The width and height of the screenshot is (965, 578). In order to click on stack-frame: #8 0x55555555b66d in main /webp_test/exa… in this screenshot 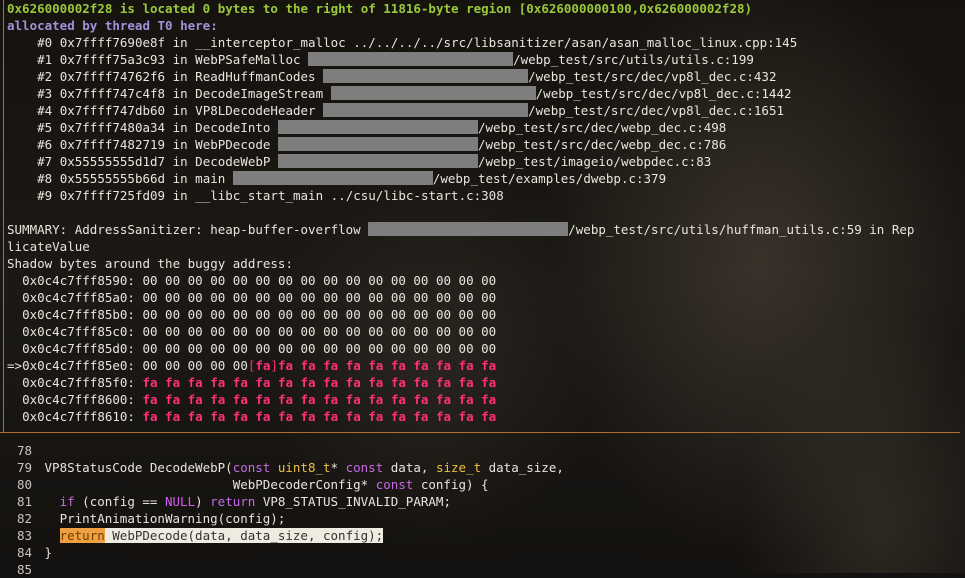, I will do `click(352, 178)`.